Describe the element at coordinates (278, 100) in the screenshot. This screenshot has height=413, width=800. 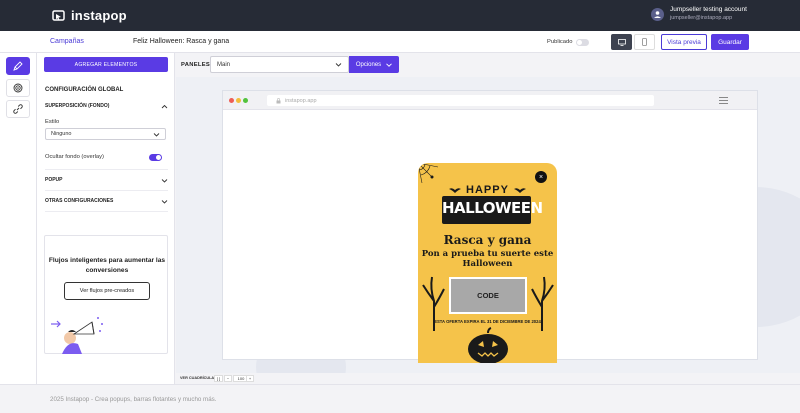
I see `lock-icon` at that location.